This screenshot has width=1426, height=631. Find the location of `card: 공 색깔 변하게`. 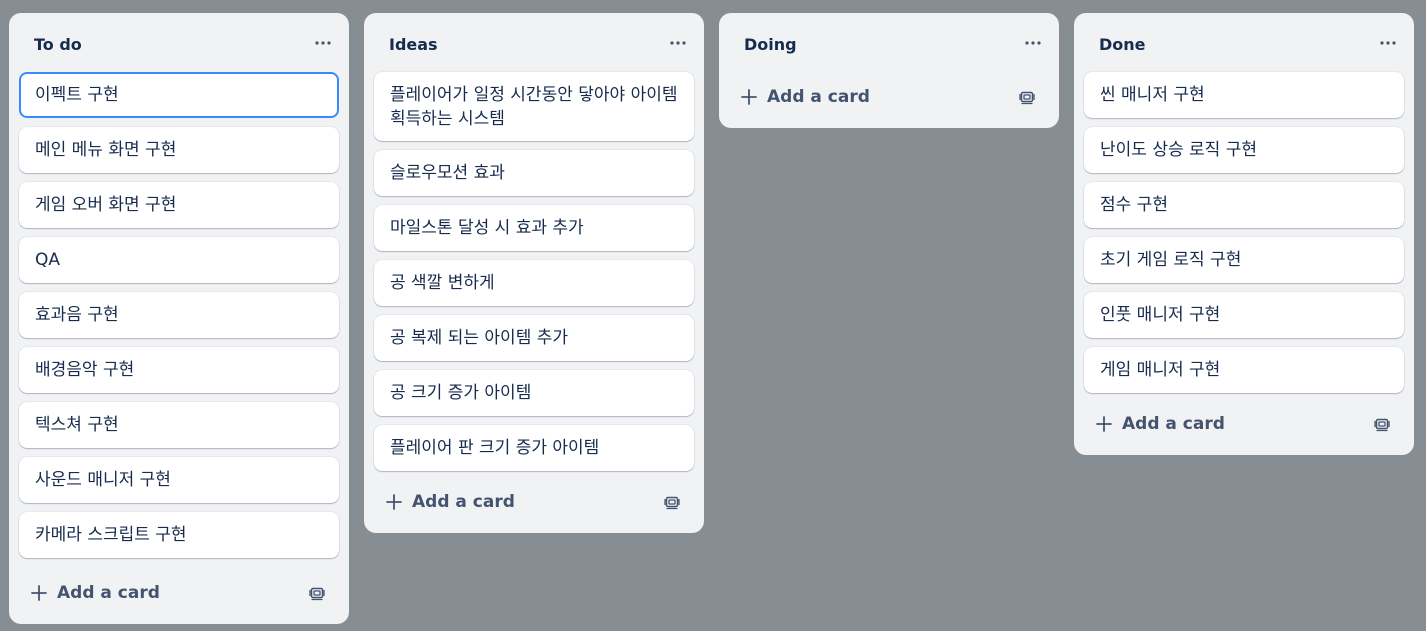

card: 공 색깔 변하게 is located at coordinates (534, 283).